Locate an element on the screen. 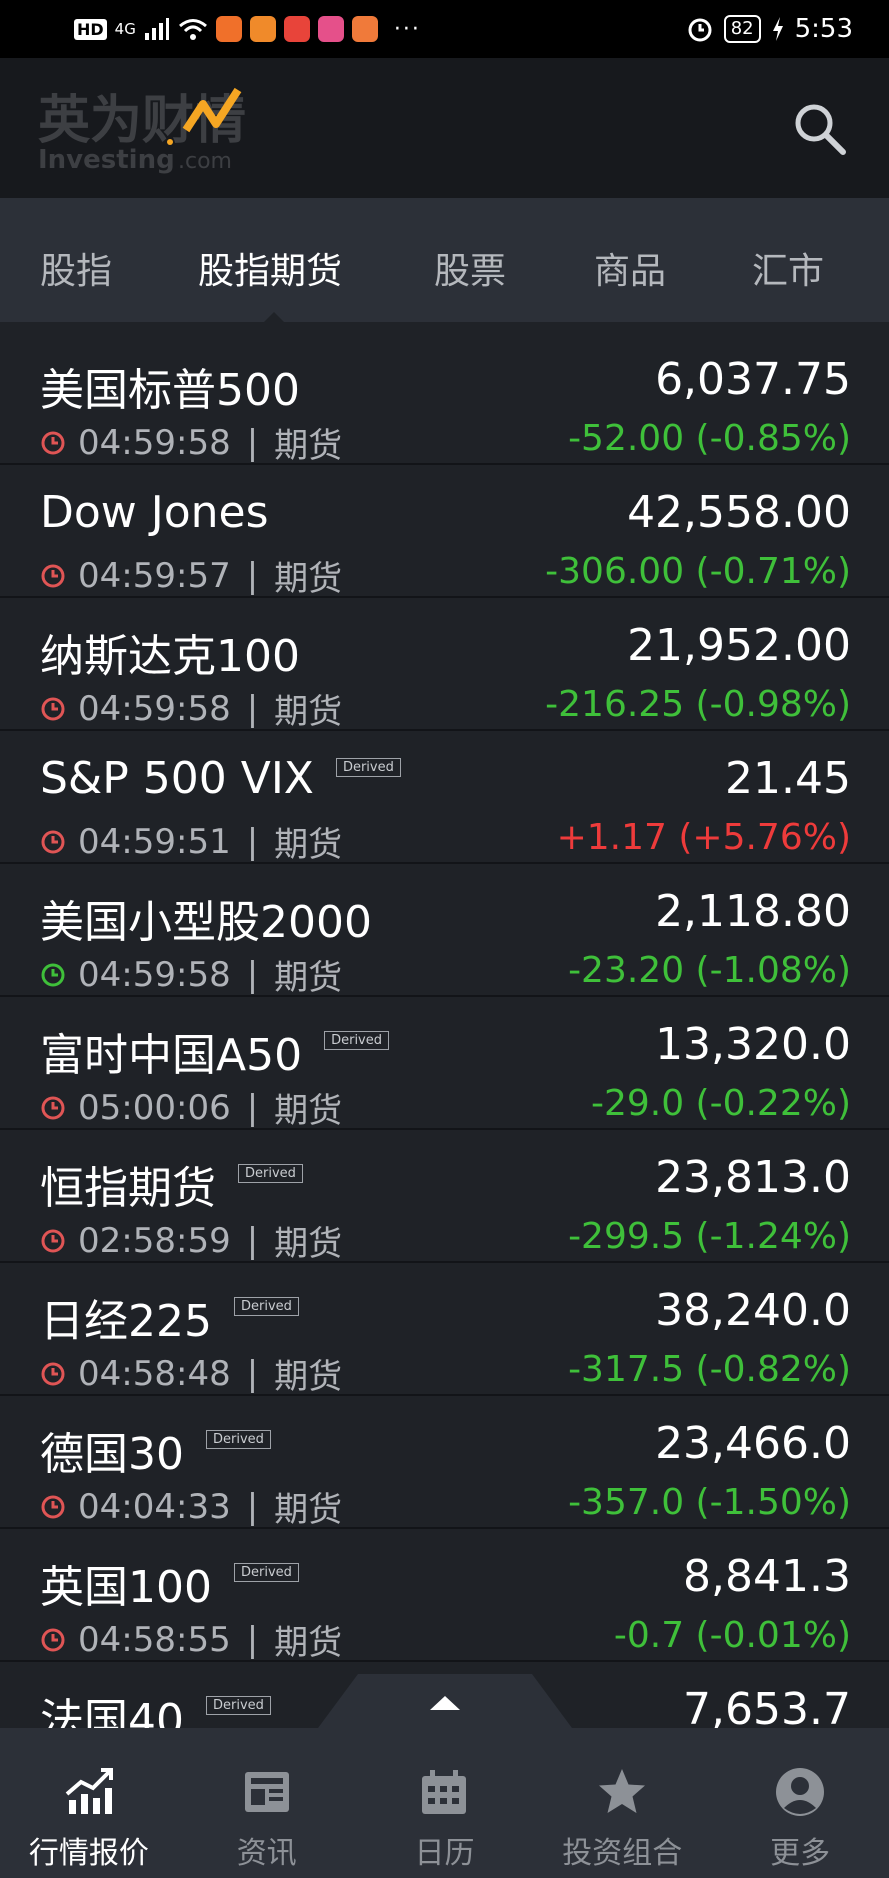 This screenshot has width=889, height=1878. update-time: 05:00:06 is located at coordinates (154, 1107).